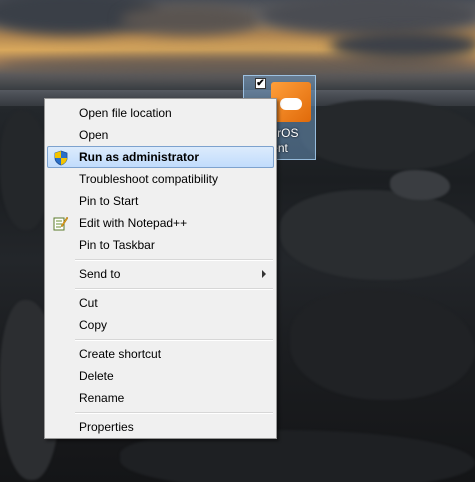 This screenshot has height=482, width=475. What do you see at coordinates (109, 201) in the screenshot?
I see `menu-item-label: Pin to Start` at bounding box center [109, 201].